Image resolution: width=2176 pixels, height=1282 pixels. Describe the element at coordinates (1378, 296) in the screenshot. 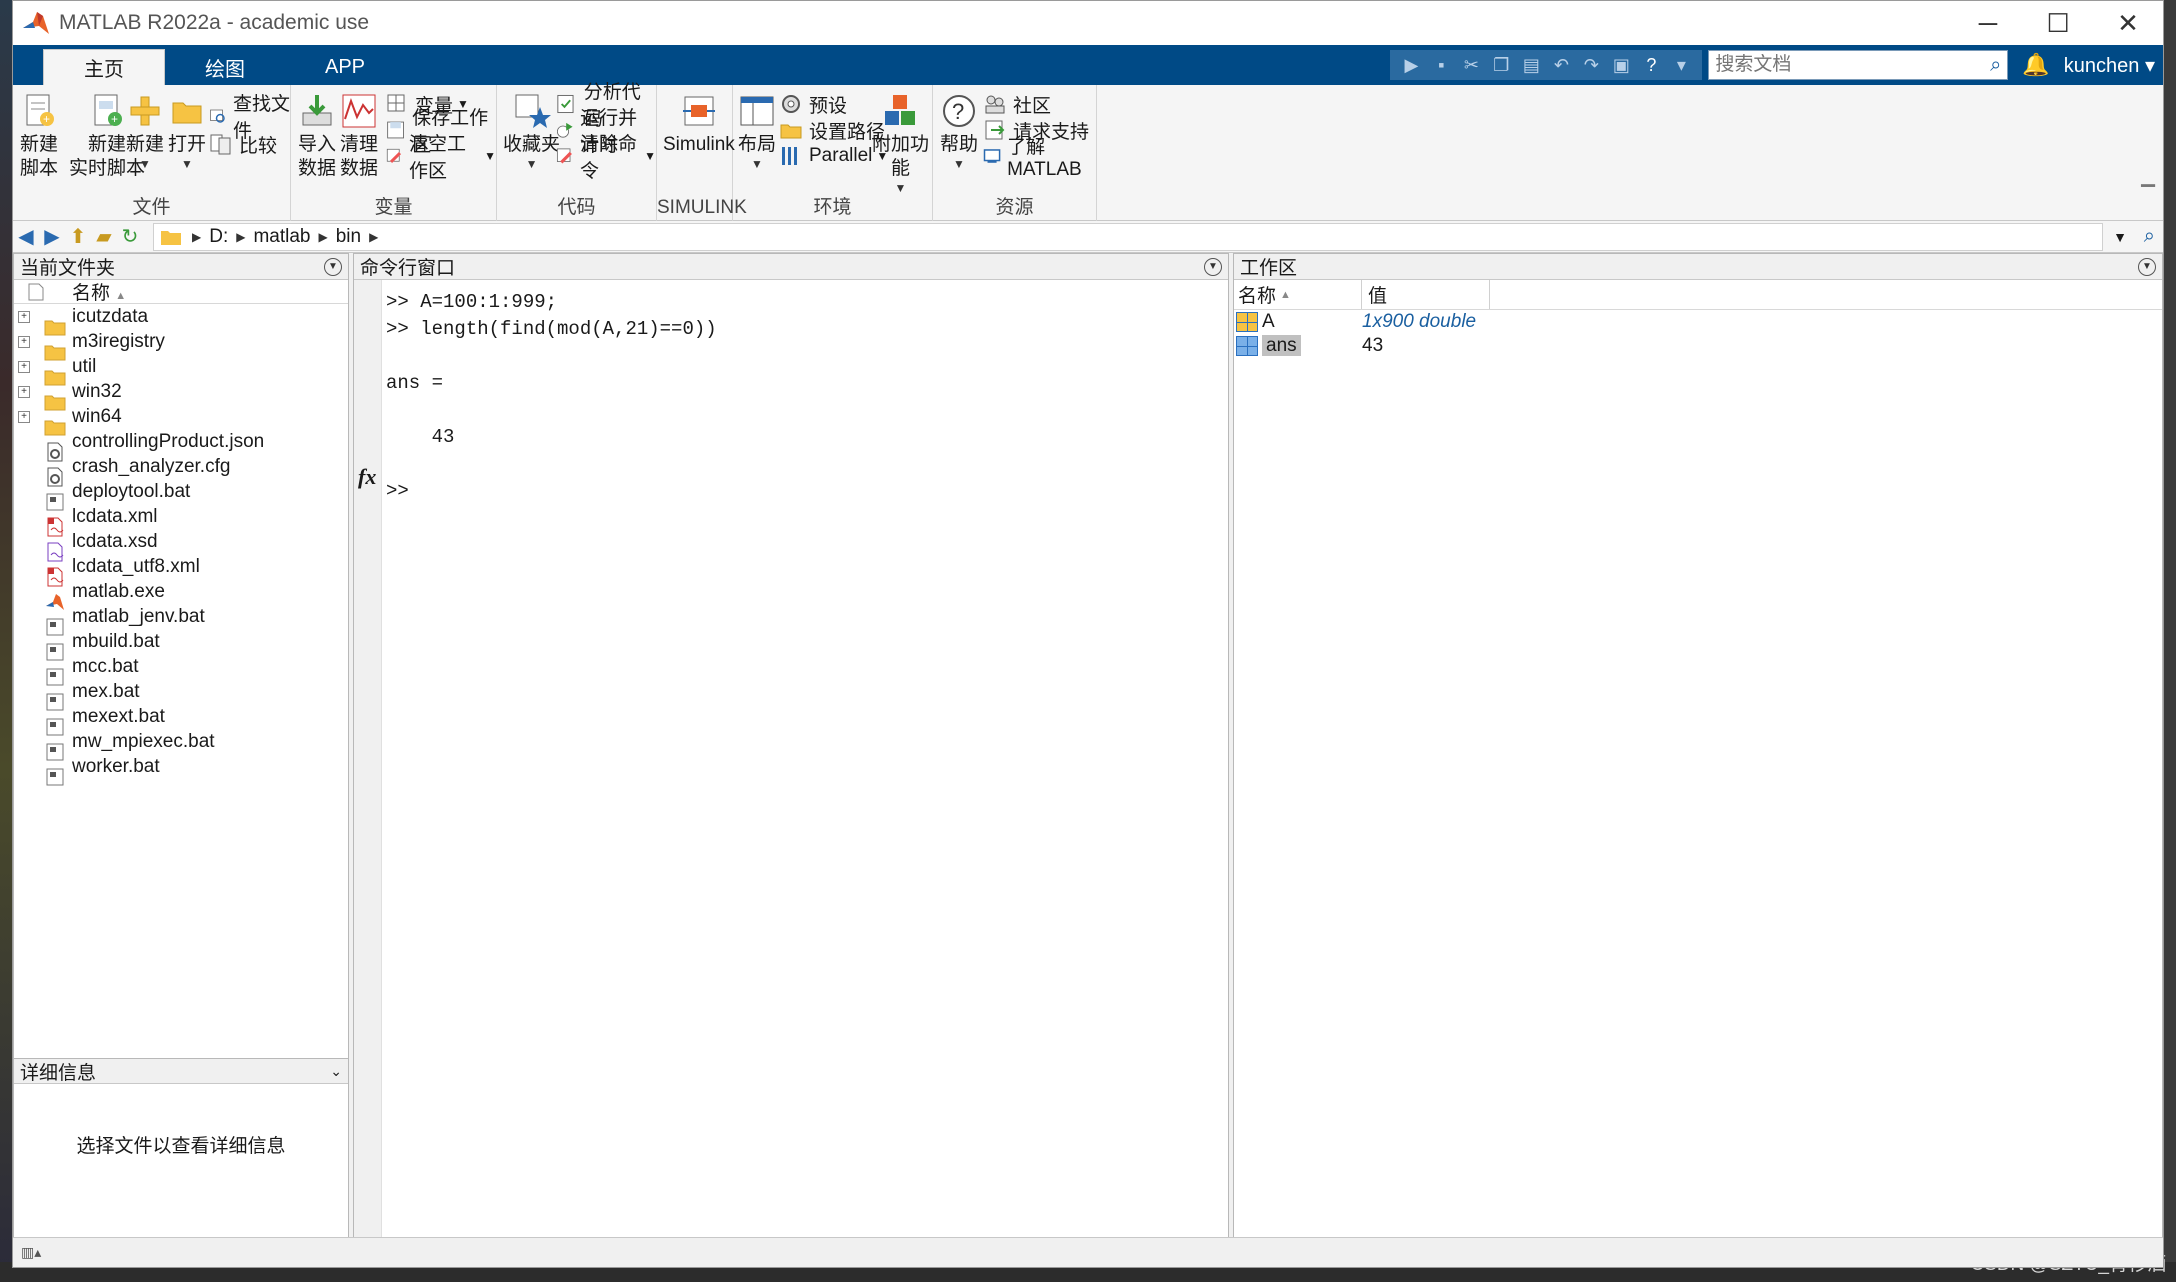

I see `workspace-value-column-label: 值` at that location.